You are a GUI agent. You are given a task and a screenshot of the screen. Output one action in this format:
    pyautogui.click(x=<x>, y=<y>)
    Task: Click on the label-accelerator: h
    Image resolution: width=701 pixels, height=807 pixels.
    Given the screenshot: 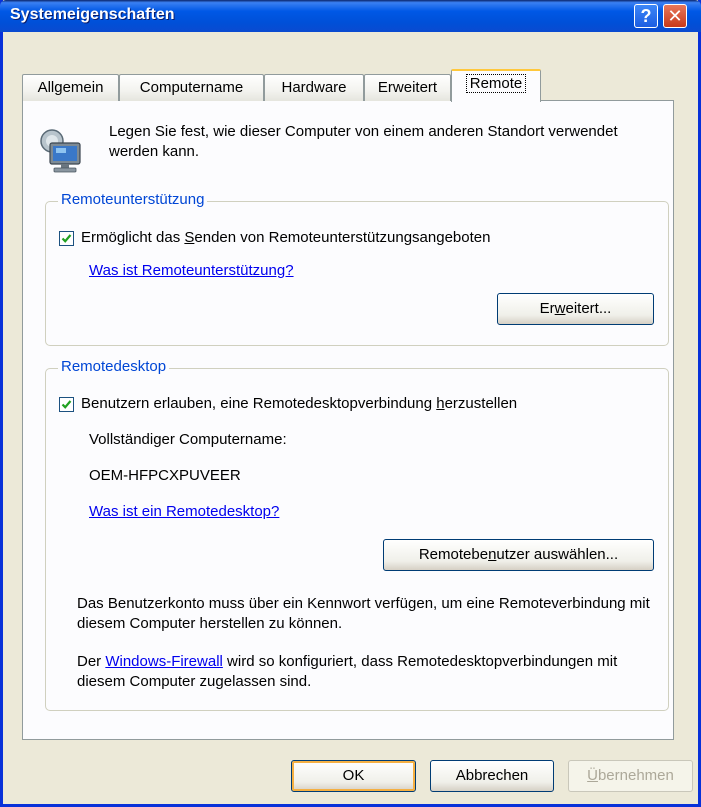 What is the action you would take?
    pyautogui.click(x=440, y=403)
    